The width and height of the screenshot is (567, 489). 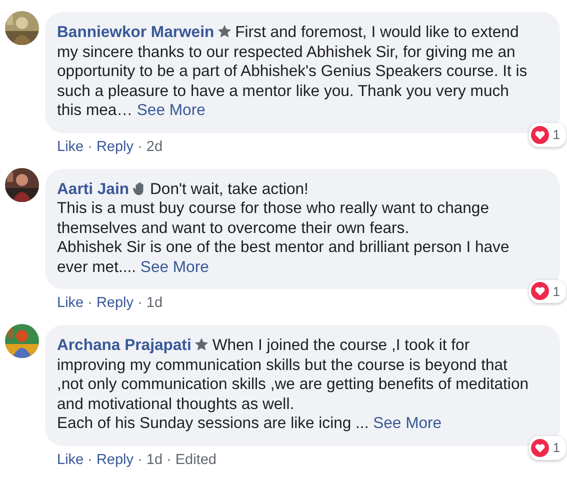 I want to click on author-link: Archana Prajapati, so click(x=124, y=345).